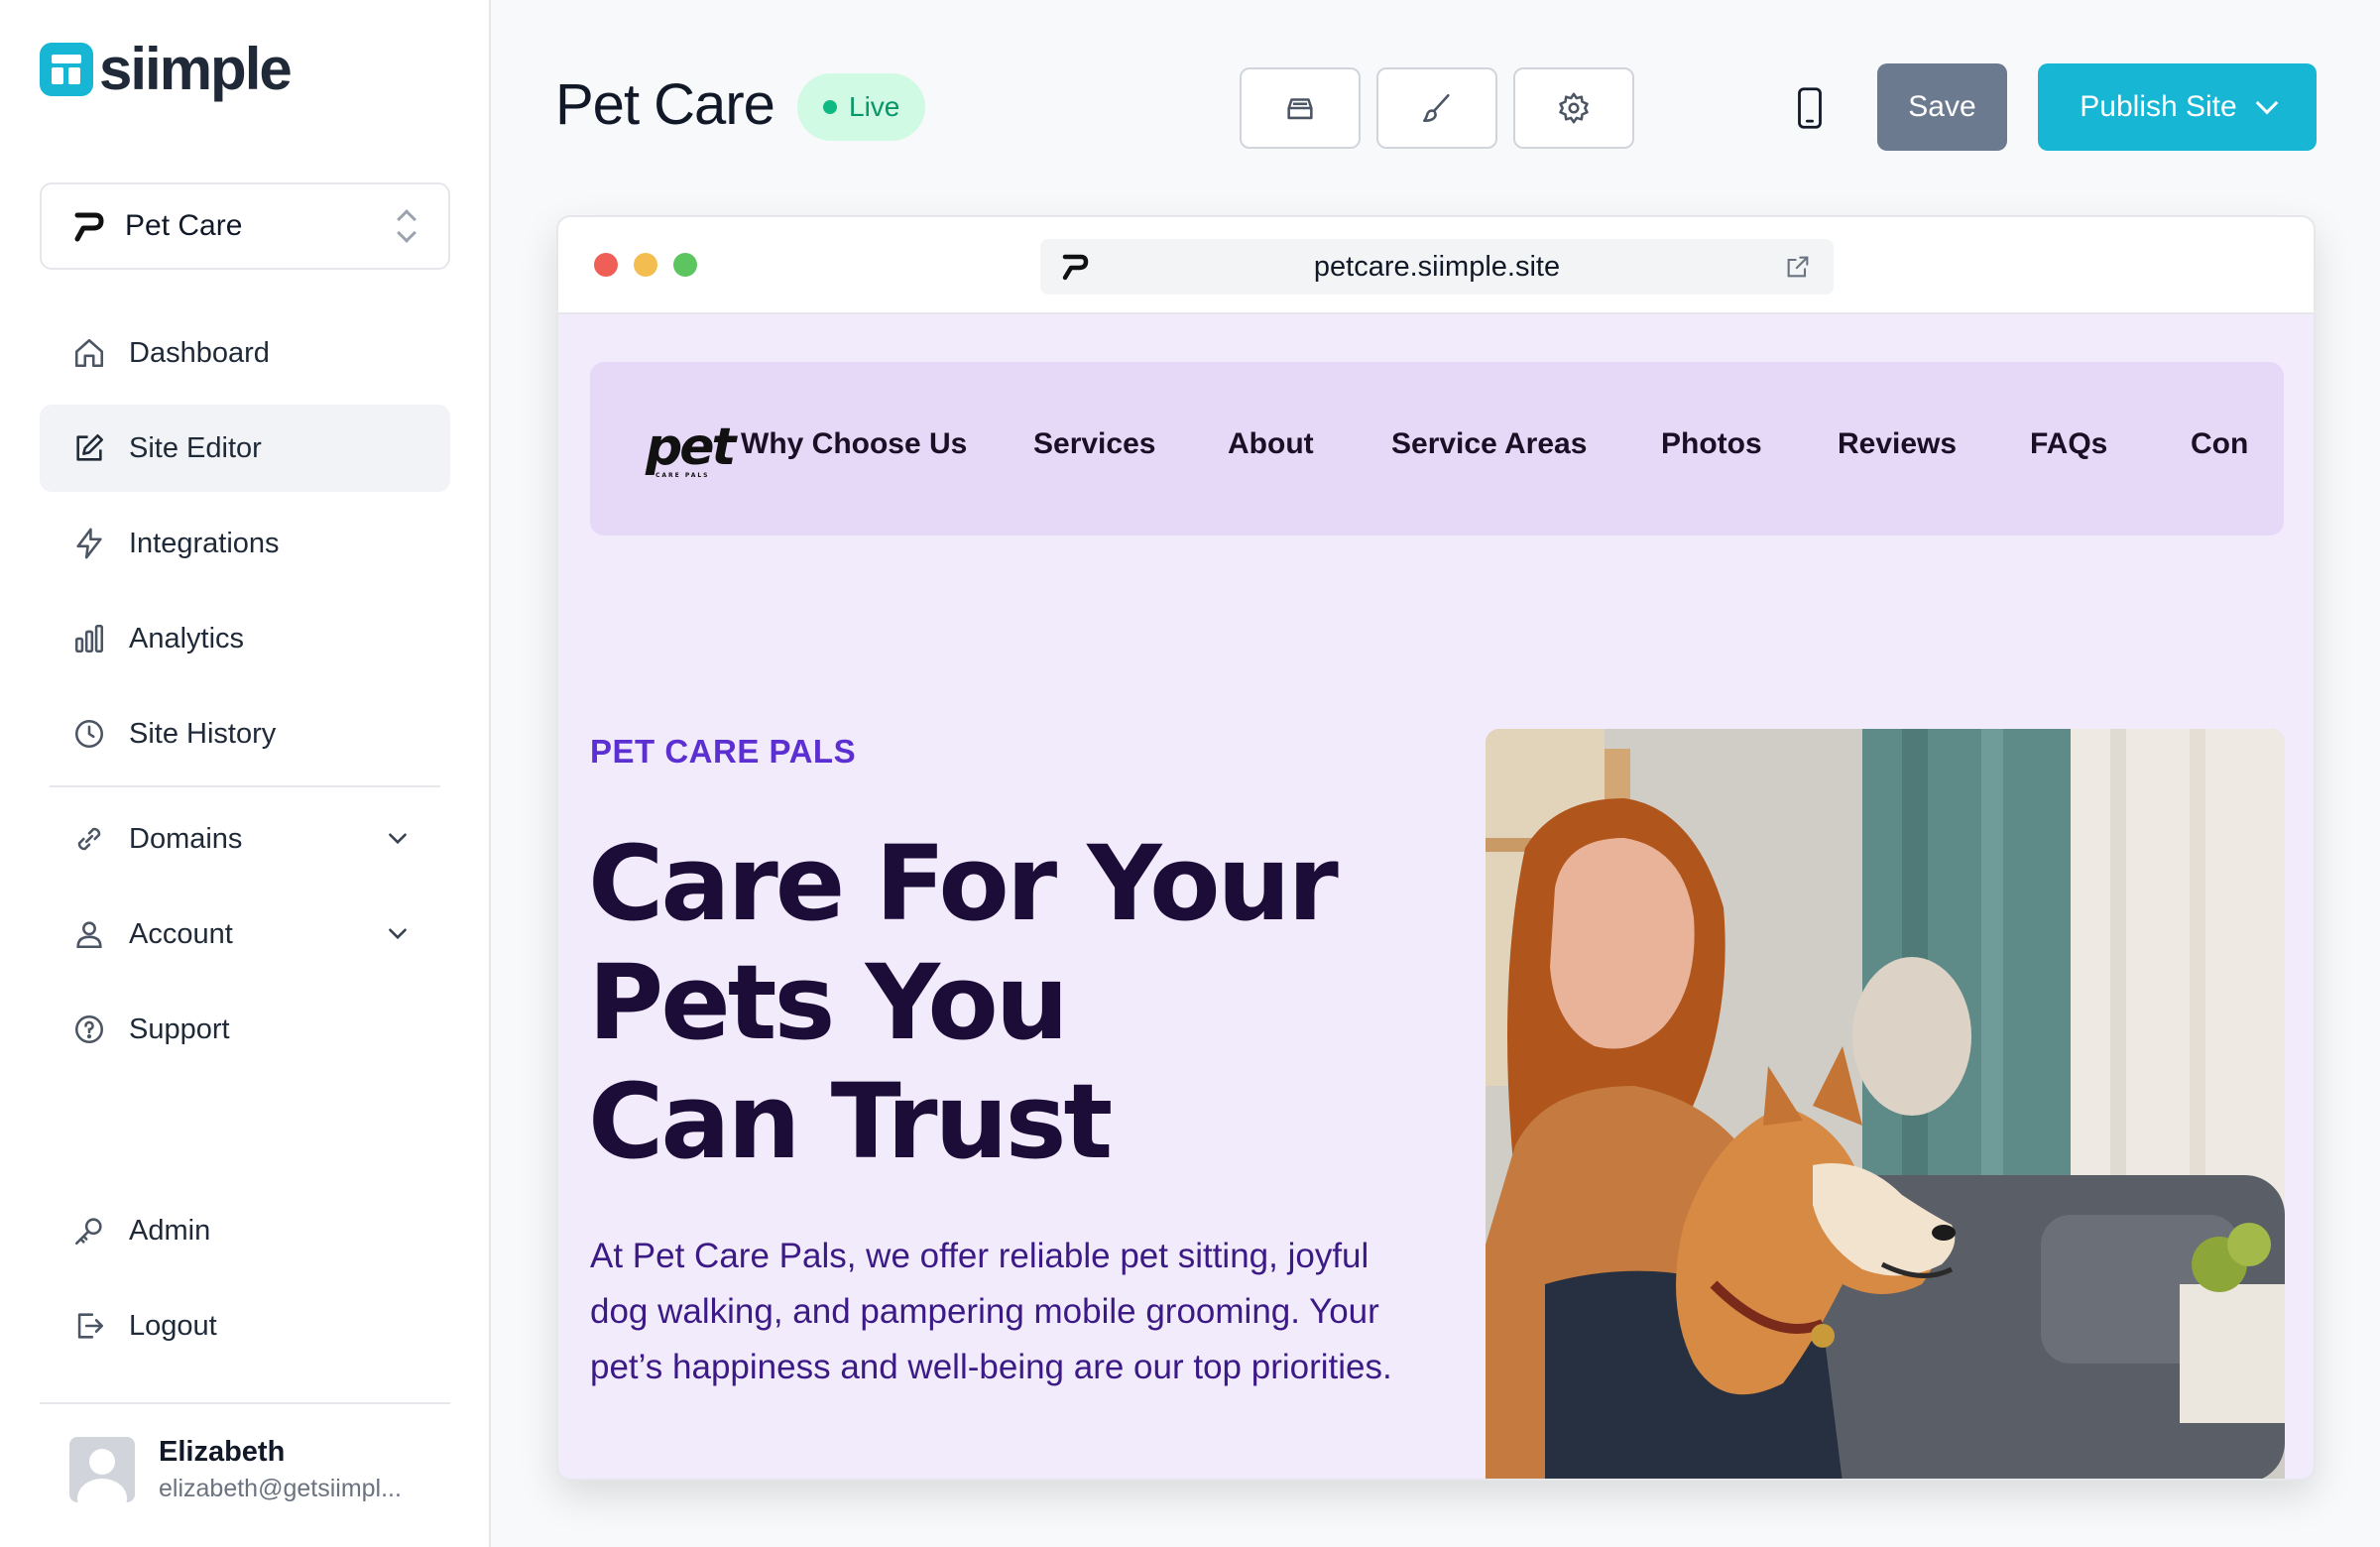 This screenshot has height=1547, width=2380. I want to click on sidebar-item-site-history: Site History, so click(245, 733).